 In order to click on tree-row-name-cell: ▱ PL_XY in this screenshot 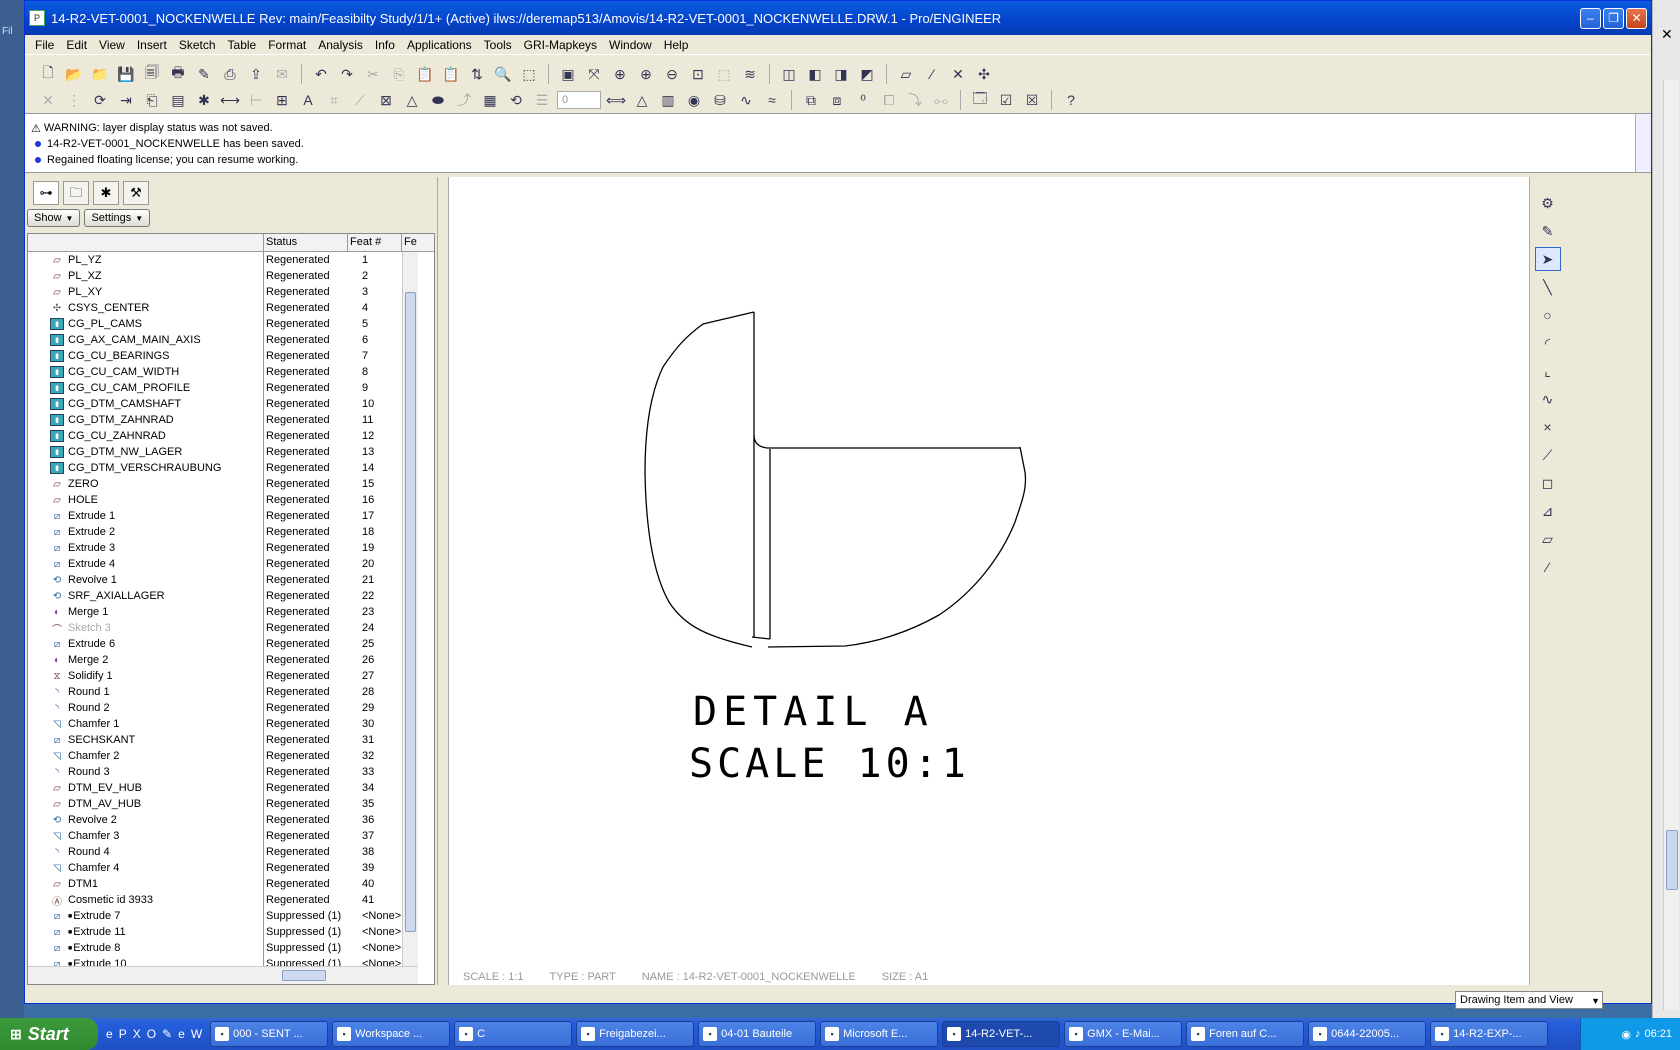, I will do `click(146, 292)`.